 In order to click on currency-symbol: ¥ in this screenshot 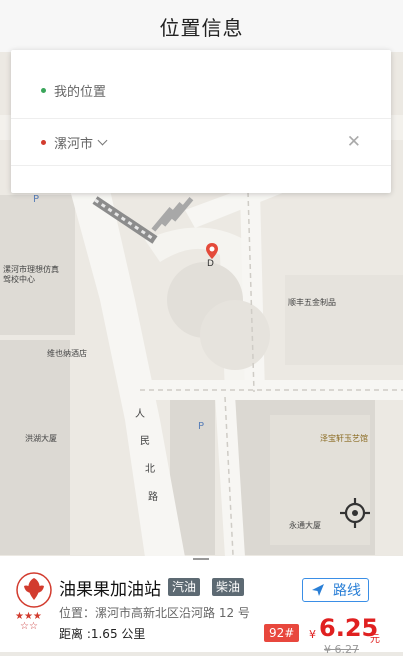, I will do `click(312, 634)`.